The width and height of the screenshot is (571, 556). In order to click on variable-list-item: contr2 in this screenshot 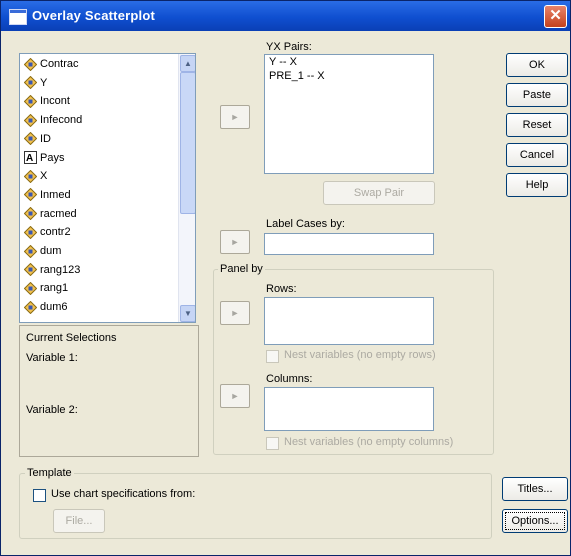, I will do `click(47, 232)`.